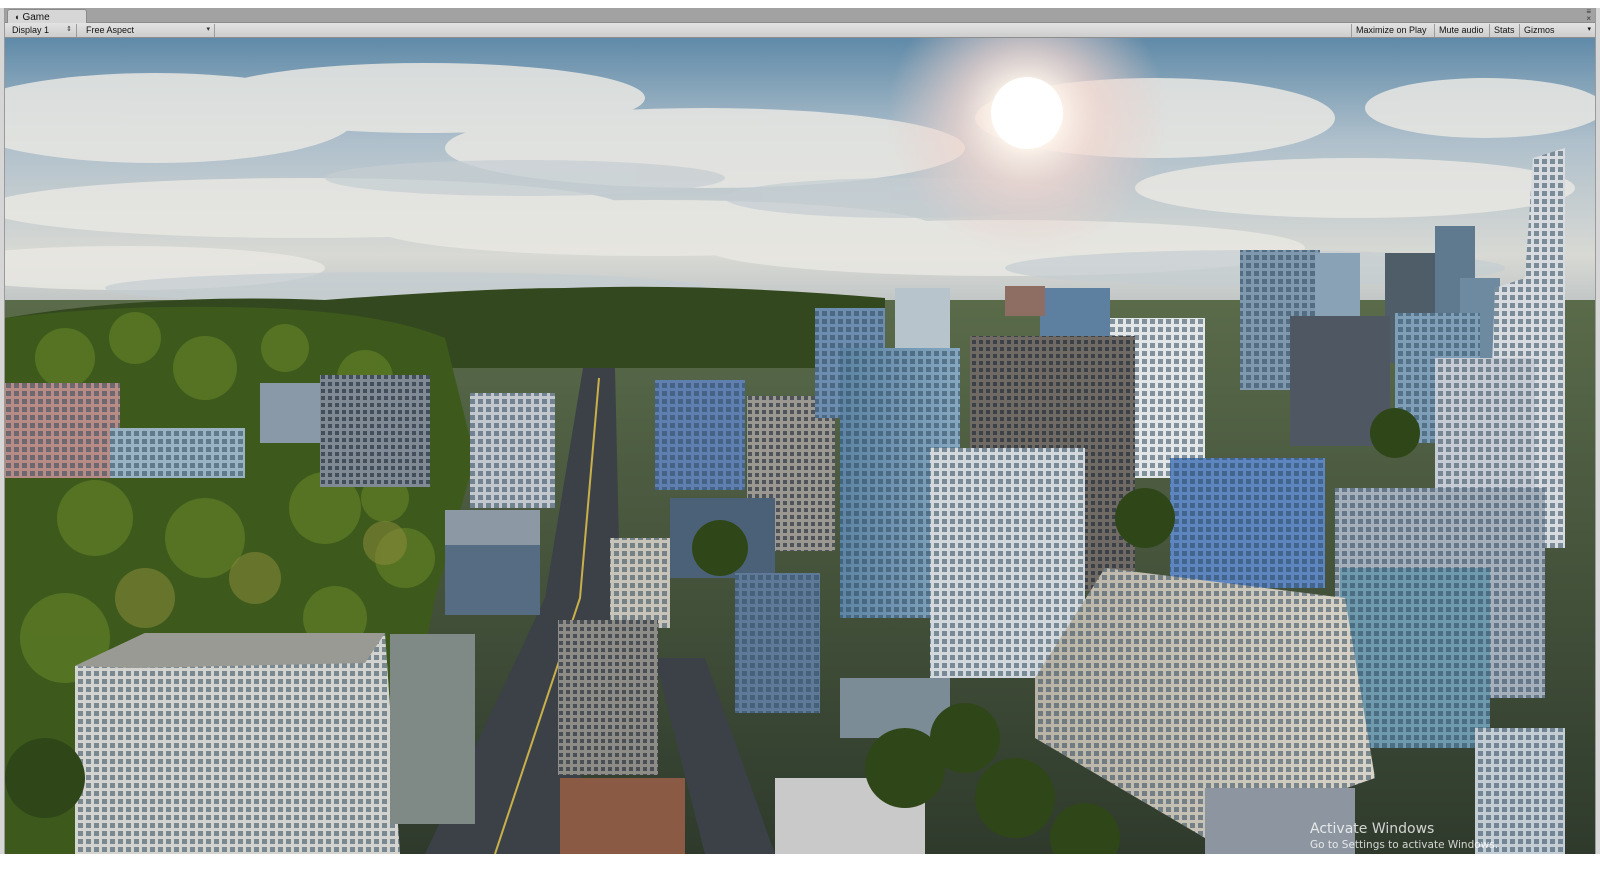  I want to click on aspect-dropdown-label: Free Aspect, so click(110, 30).